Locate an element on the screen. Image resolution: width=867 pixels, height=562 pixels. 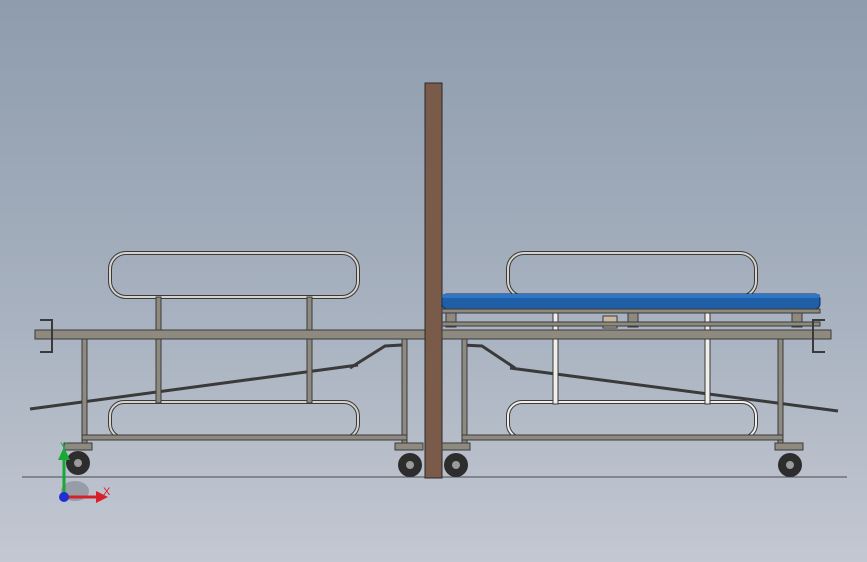
right-deck-beam is located at coordinates (636, 334).